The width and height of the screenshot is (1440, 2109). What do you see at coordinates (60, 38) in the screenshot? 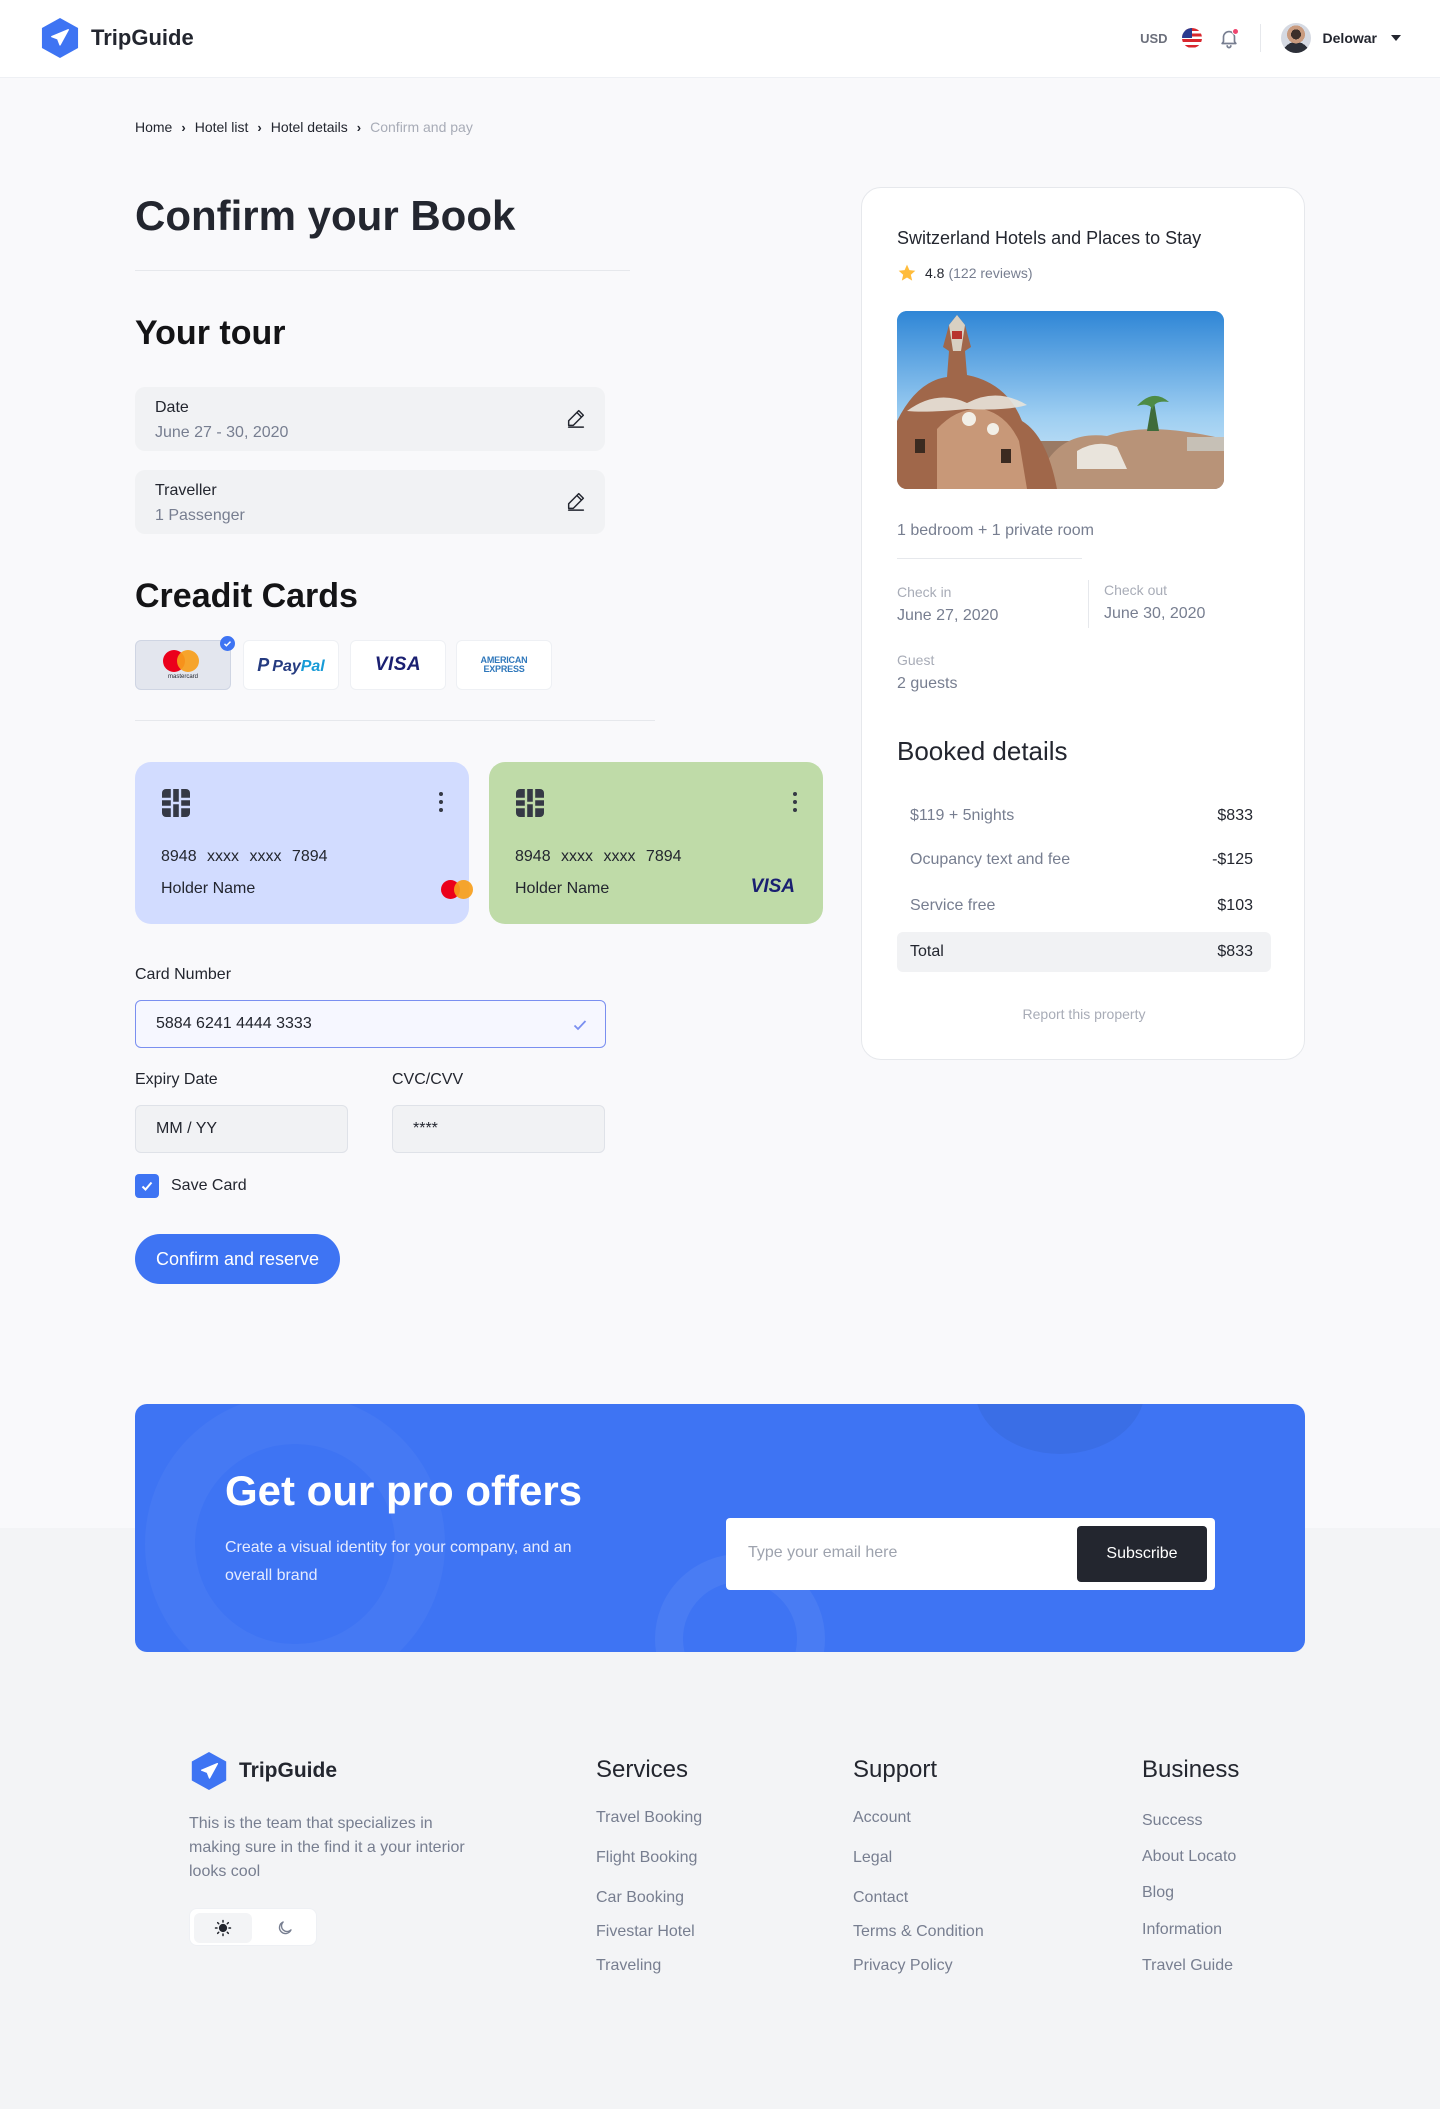
I see `plane-logo-icon` at bounding box center [60, 38].